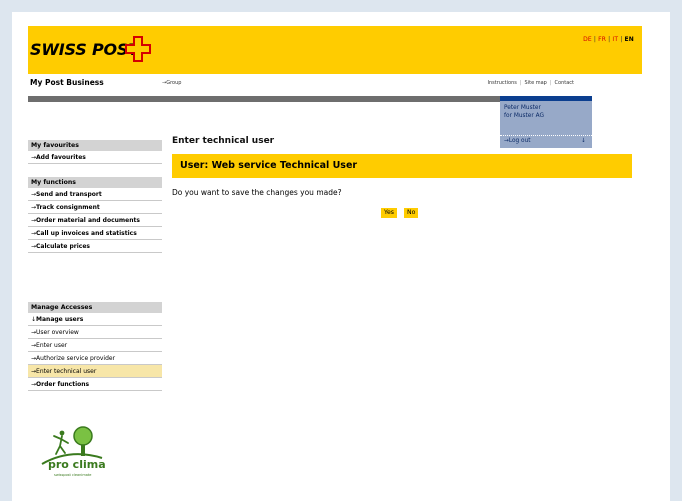  What do you see at coordinates (389, 213) in the screenshot?
I see `yes-button: Yes` at bounding box center [389, 213].